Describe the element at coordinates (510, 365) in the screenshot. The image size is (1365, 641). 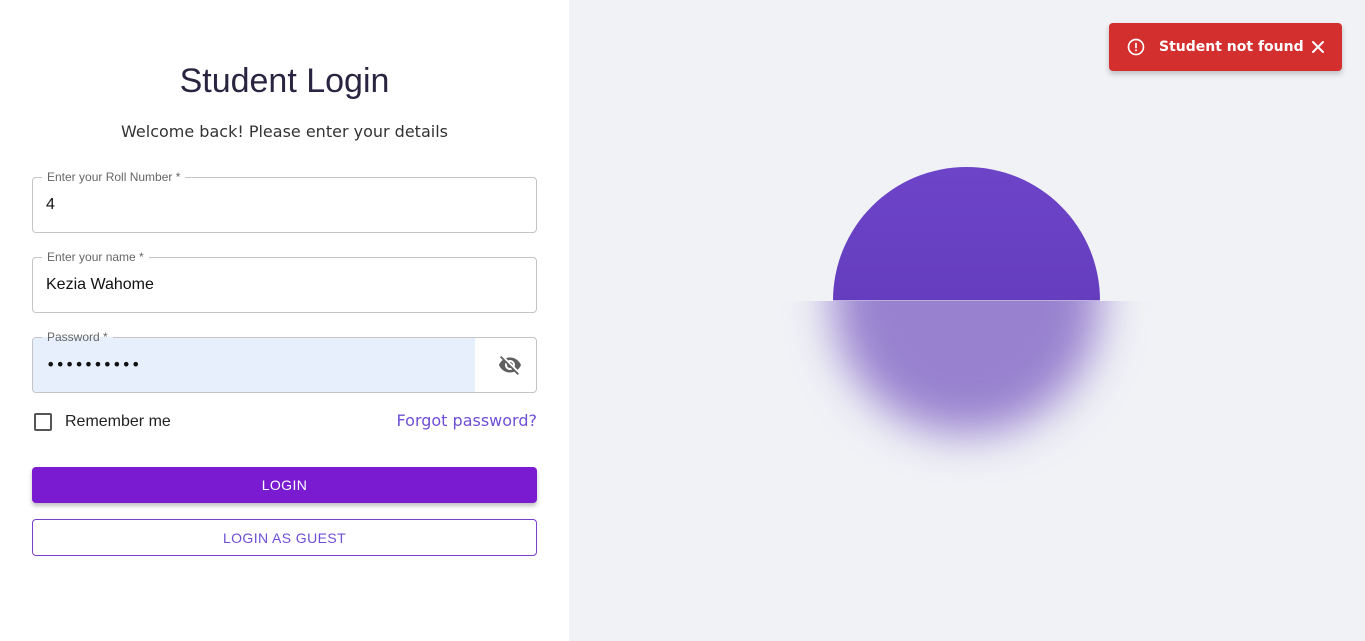
I see `visibility-off-icon` at that location.